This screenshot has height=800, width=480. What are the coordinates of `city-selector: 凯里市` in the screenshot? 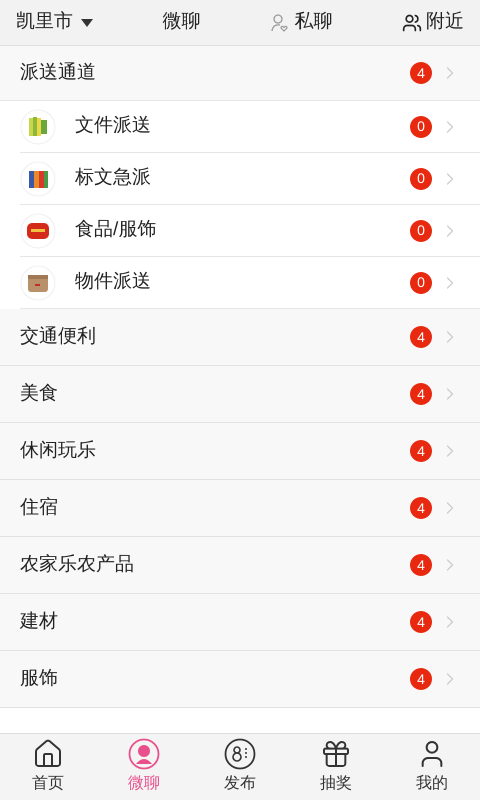 It's located at (54, 22).